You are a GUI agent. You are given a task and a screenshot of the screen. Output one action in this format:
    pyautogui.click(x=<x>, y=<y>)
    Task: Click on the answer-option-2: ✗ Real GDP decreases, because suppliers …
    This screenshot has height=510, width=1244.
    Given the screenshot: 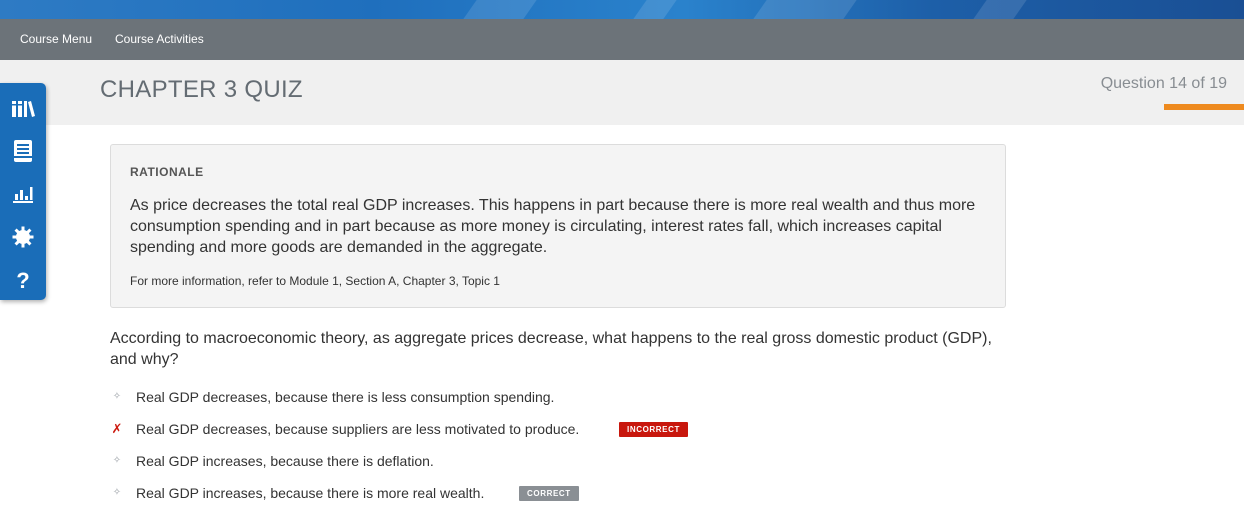 What is the action you would take?
    pyautogui.click(x=460, y=429)
    